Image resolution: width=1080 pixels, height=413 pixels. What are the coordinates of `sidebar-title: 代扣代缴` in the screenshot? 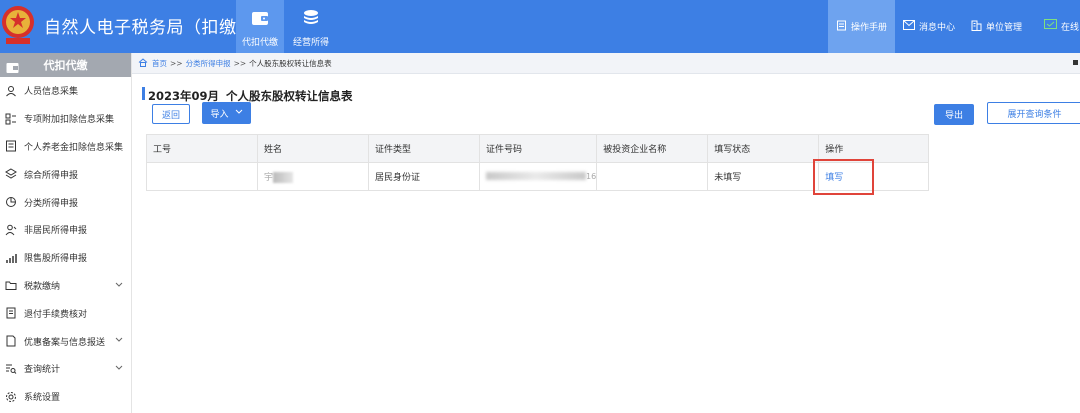 It's located at (65, 65).